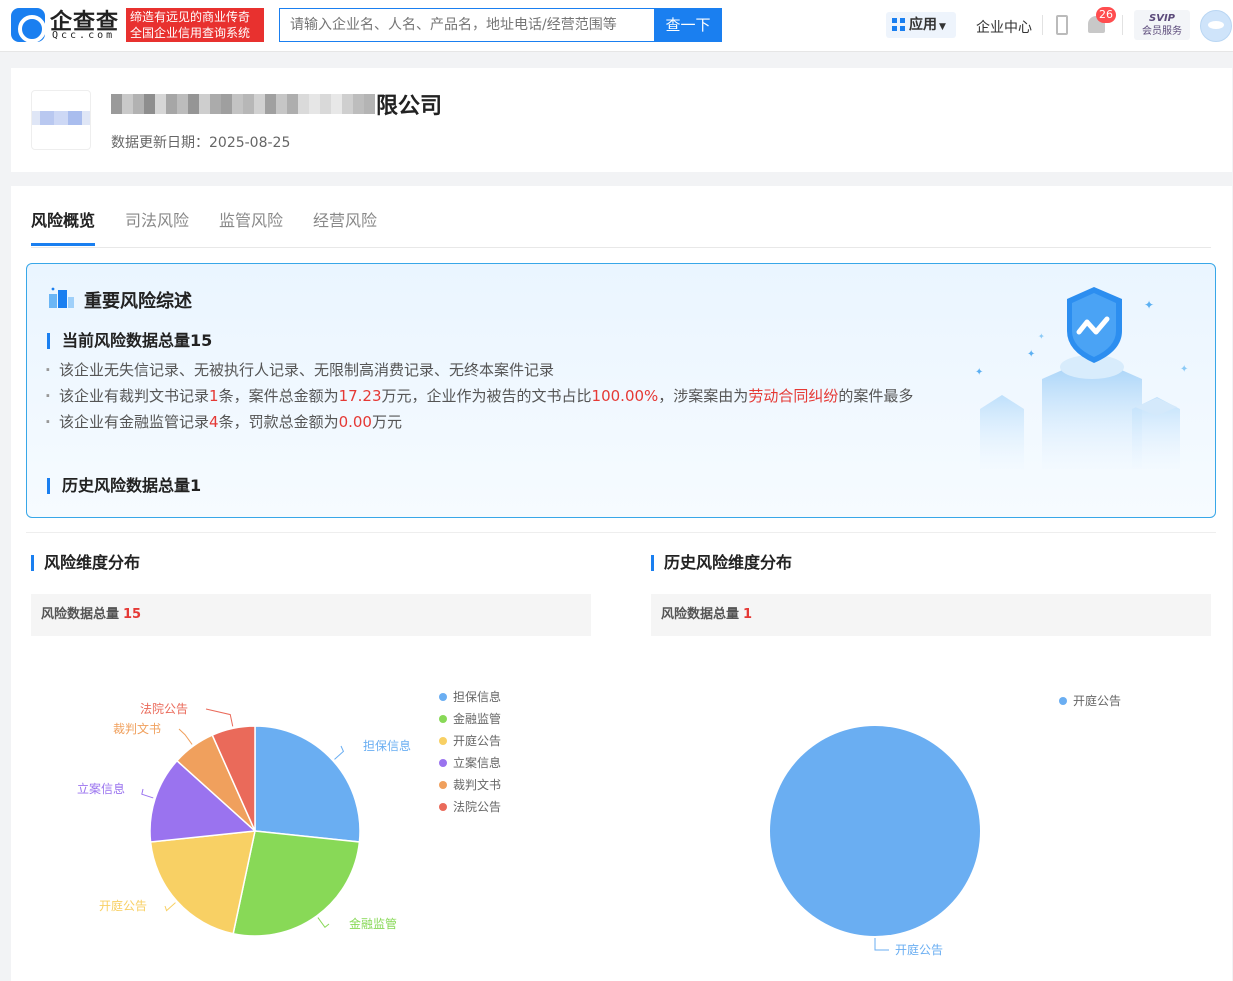 The image size is (1233, 981). I want to click on apps-label: 应用, so click(923, 25).